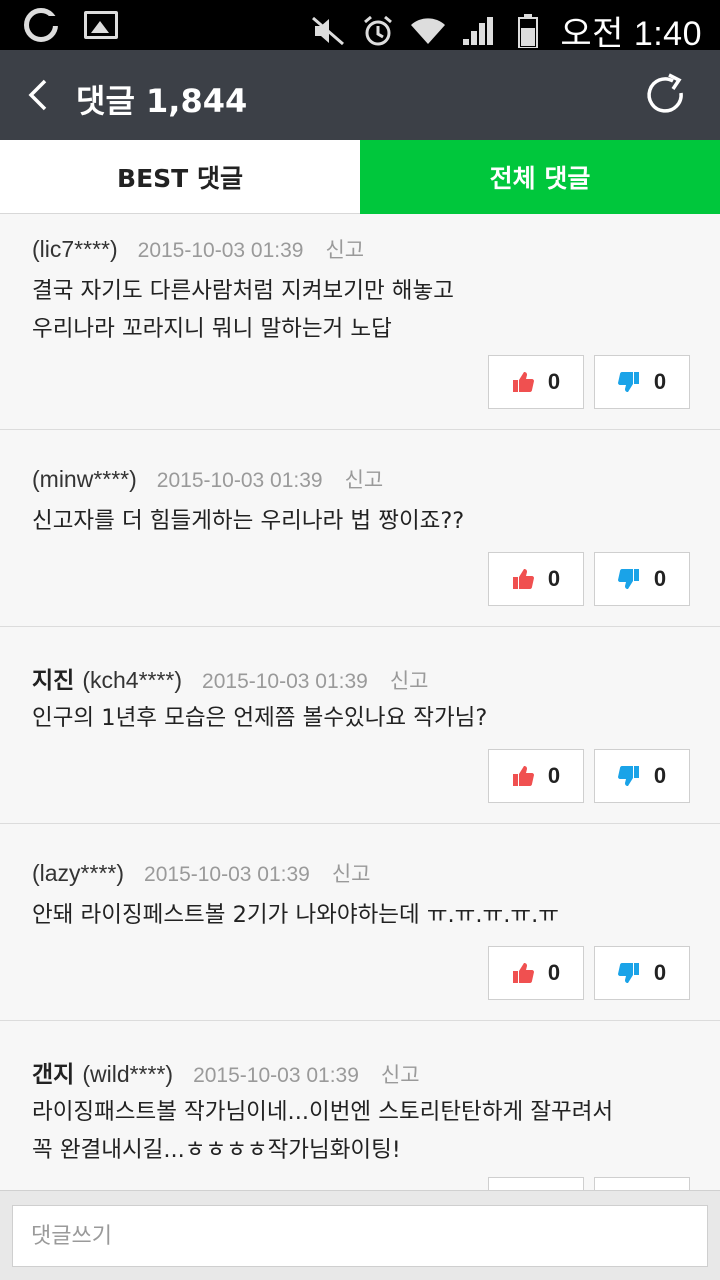 The width and height of the screenshot is (720, 1280). Describe the element at coordinates (101, 25) in the screenshot. I see `gallery-icon` at that location.